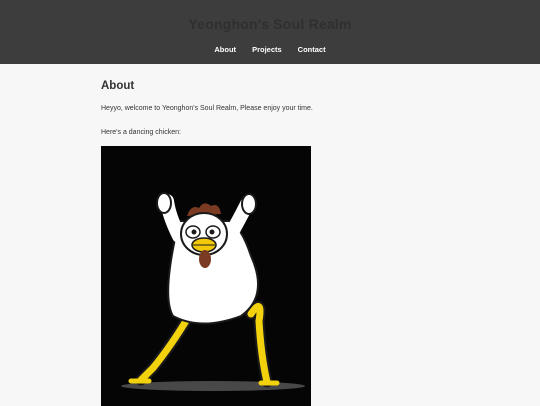 This screenshot has height=406, width=540. Describe the element at coordinates (141, 132) in the screenshot. I see `gif-caption: Here's a dancing chicken:` at that location.